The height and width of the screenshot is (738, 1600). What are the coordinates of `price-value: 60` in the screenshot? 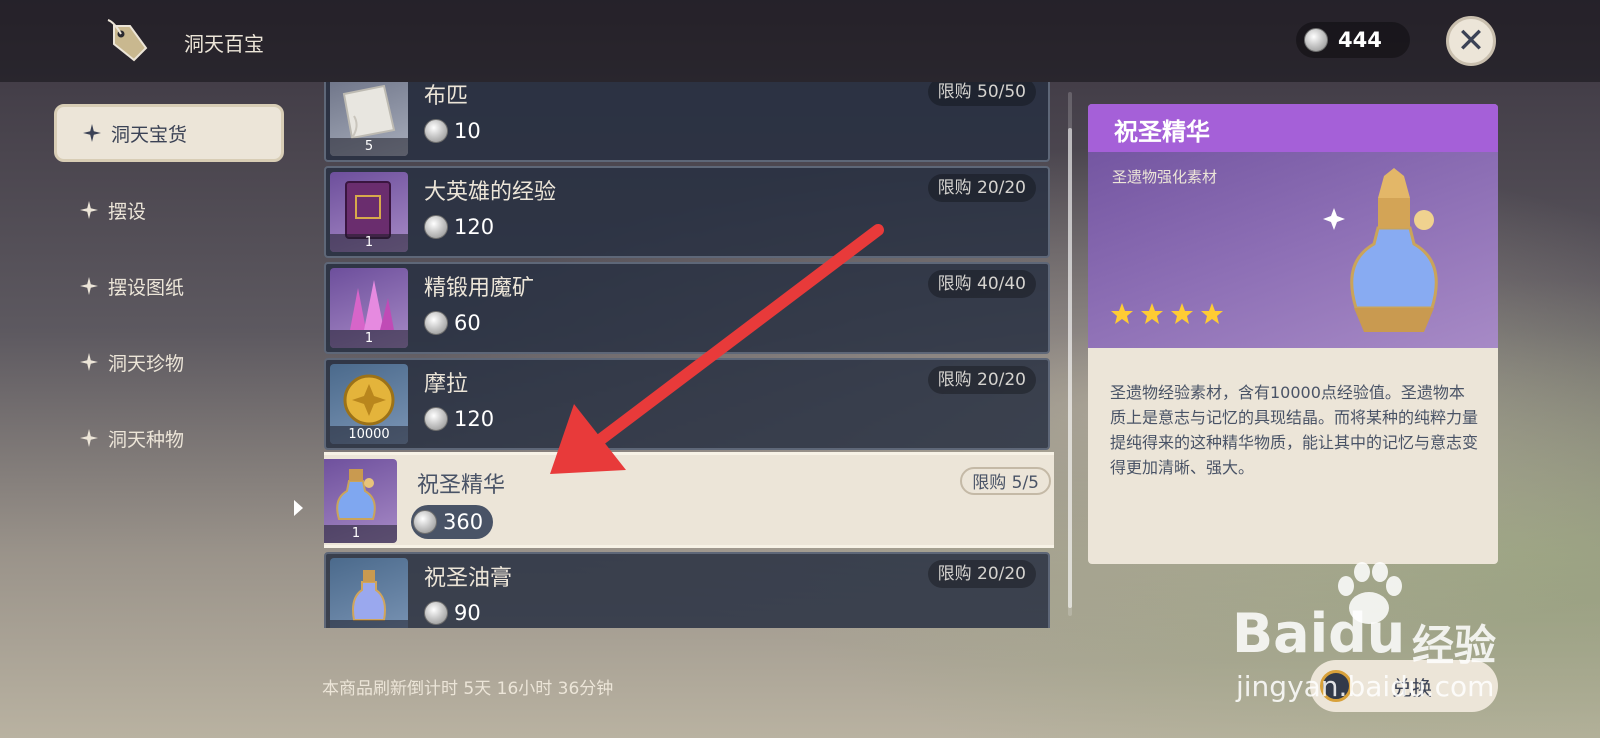 It's located at (467, 323).